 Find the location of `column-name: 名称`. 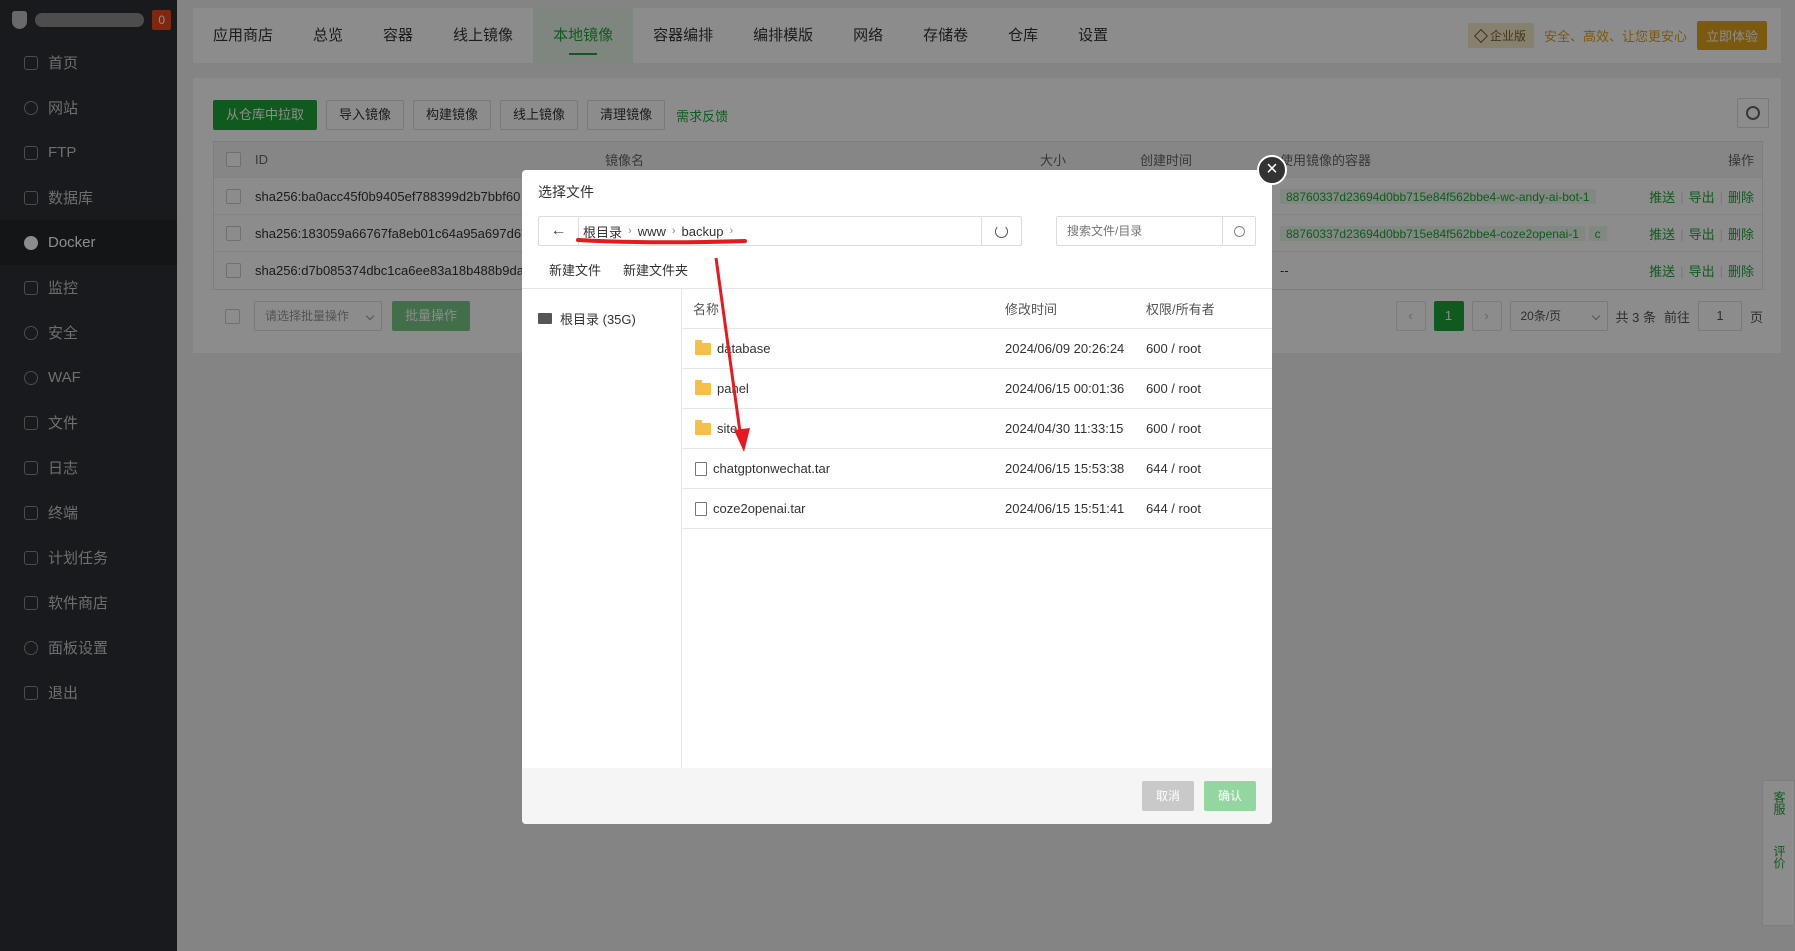

column-name: 名称 is located at coordinates (844, 308).